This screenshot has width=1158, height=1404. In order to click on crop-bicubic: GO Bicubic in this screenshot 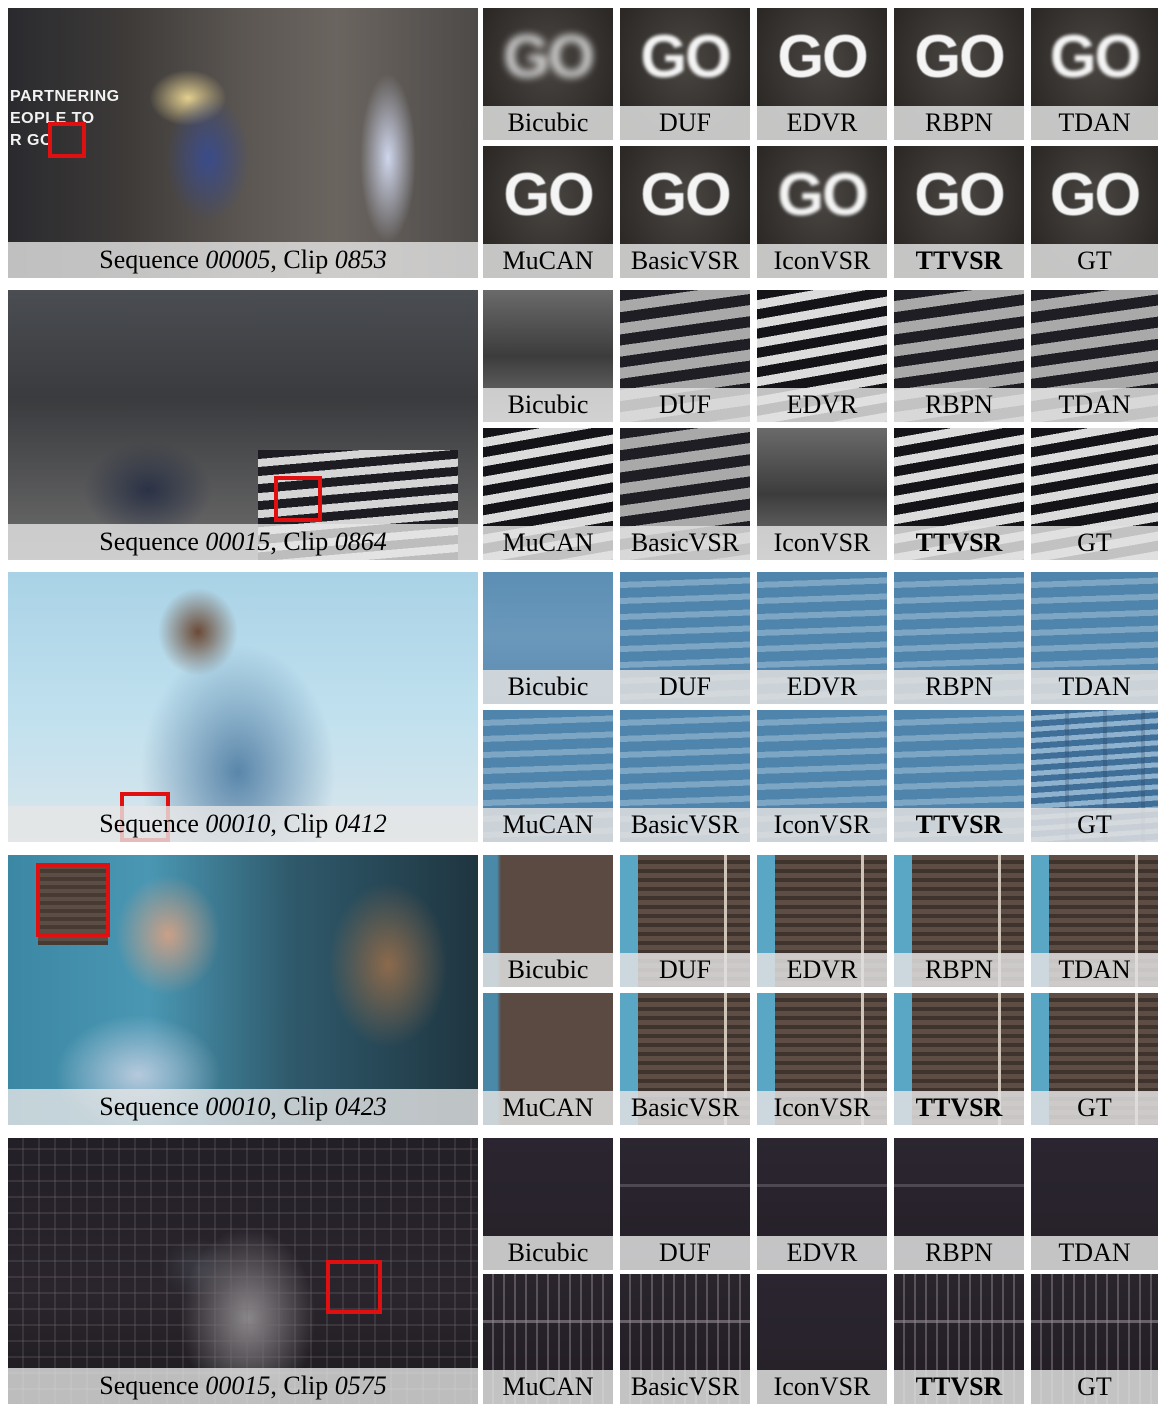, I will do `click(548, 74)`.